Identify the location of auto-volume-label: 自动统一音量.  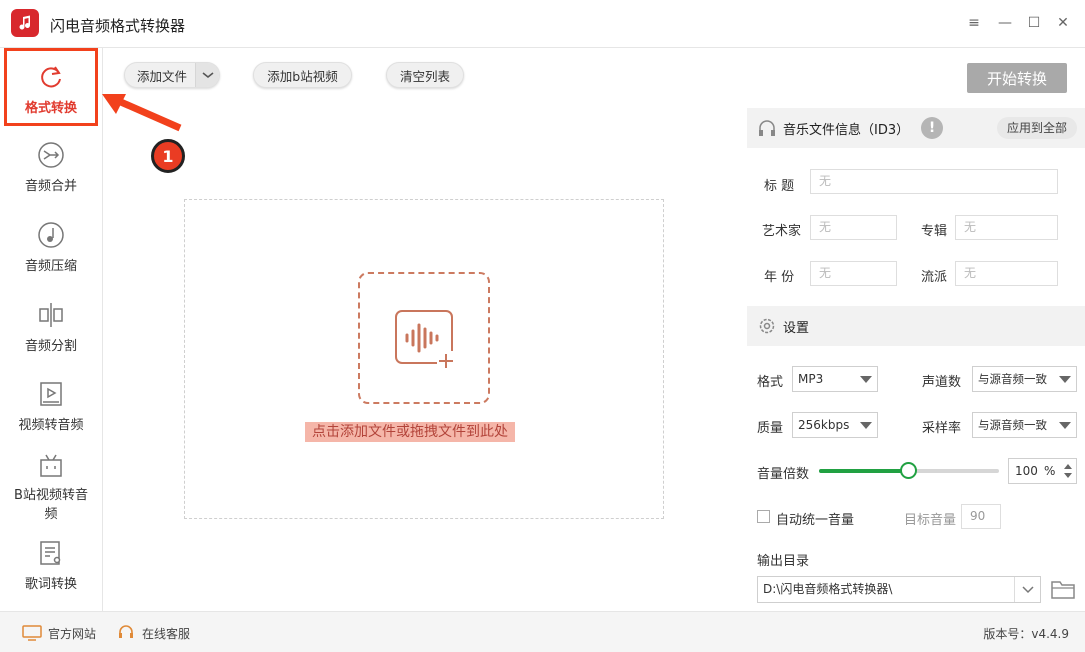
(815, 520).